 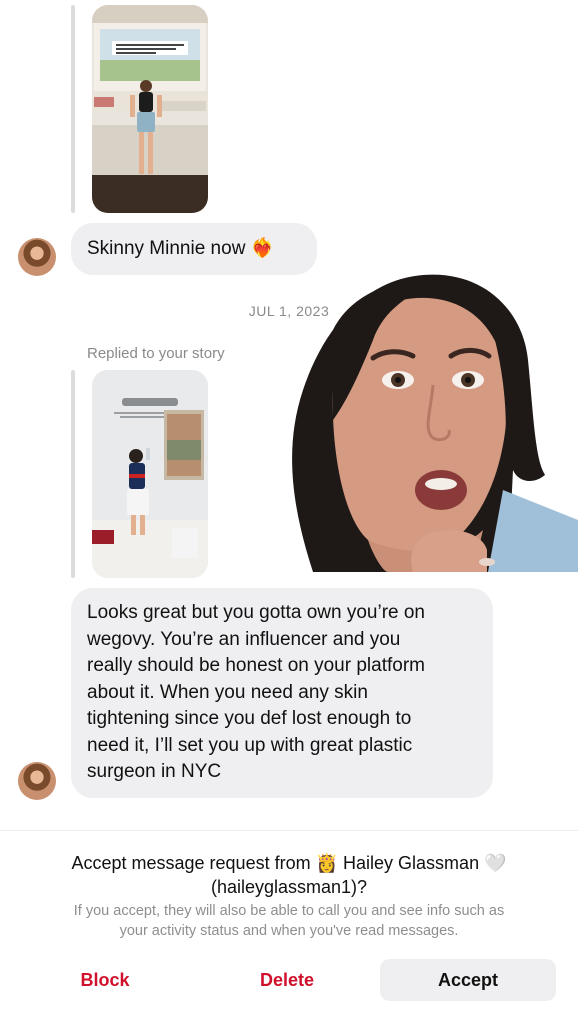 What do you see at coordinates (327, 863) in the screenshot?
I see `user-emoji: 👸` at bounding box center [327, 863].